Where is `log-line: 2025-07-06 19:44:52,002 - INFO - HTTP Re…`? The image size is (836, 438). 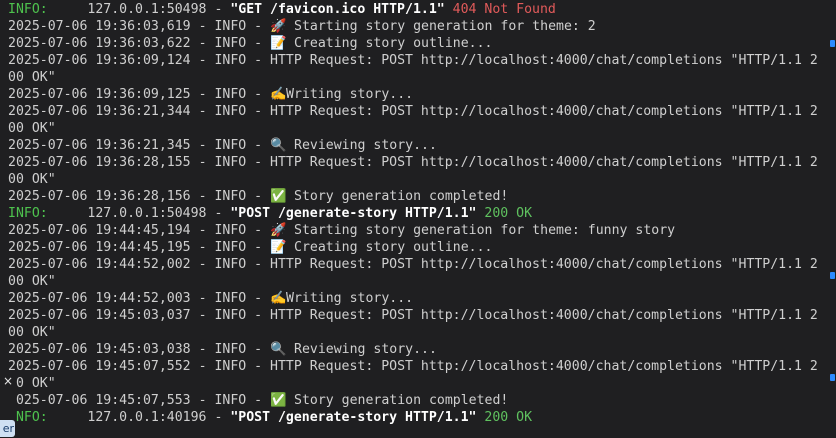
log-line: 2025-07-06 19:44:52,002 - INFO - HTTP Re… is located at coordinates (413, 264).